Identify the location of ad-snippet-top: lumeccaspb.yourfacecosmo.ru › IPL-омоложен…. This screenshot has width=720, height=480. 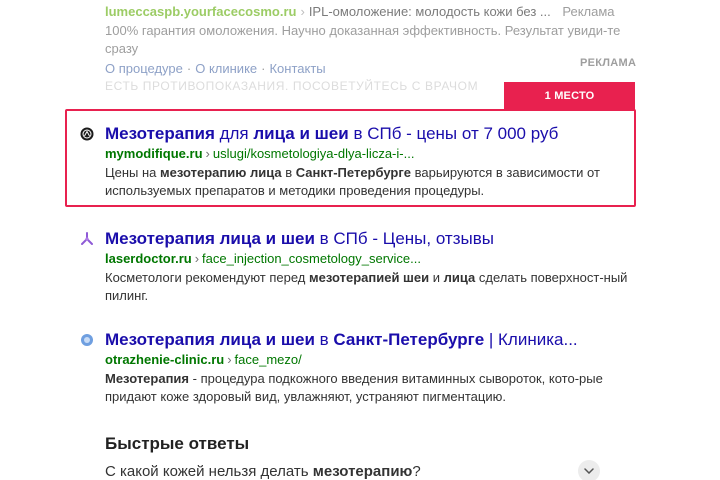
(375, 48).